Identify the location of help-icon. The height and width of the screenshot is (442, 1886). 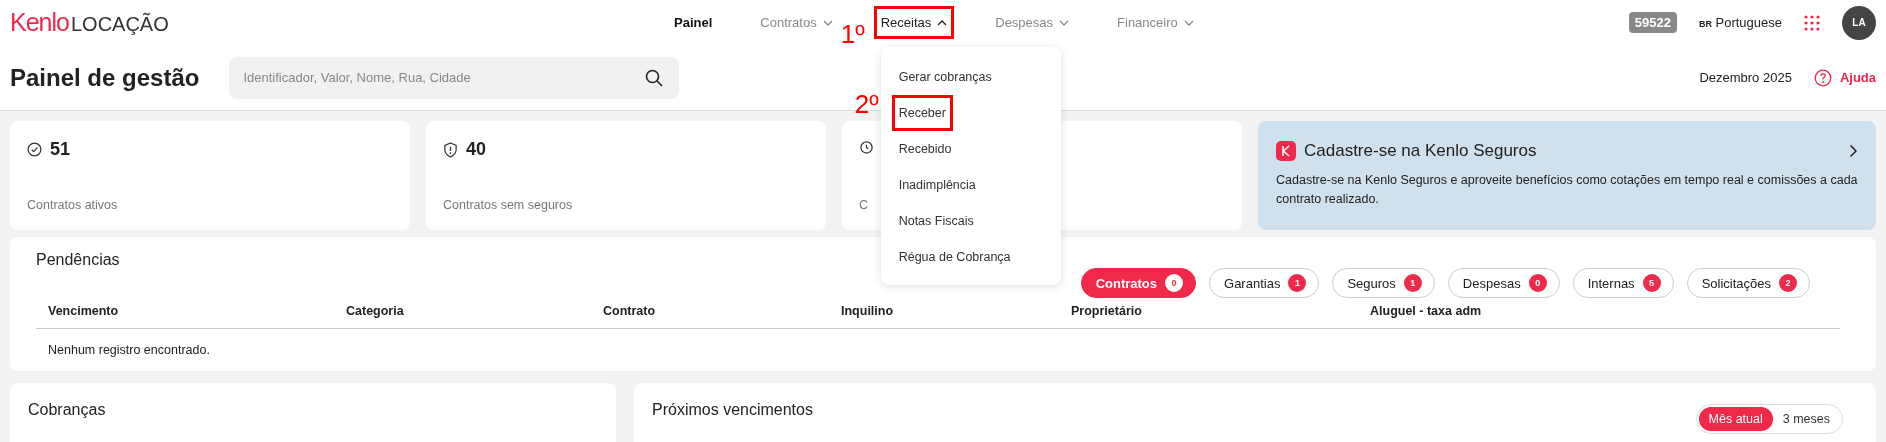
(1822, 77).